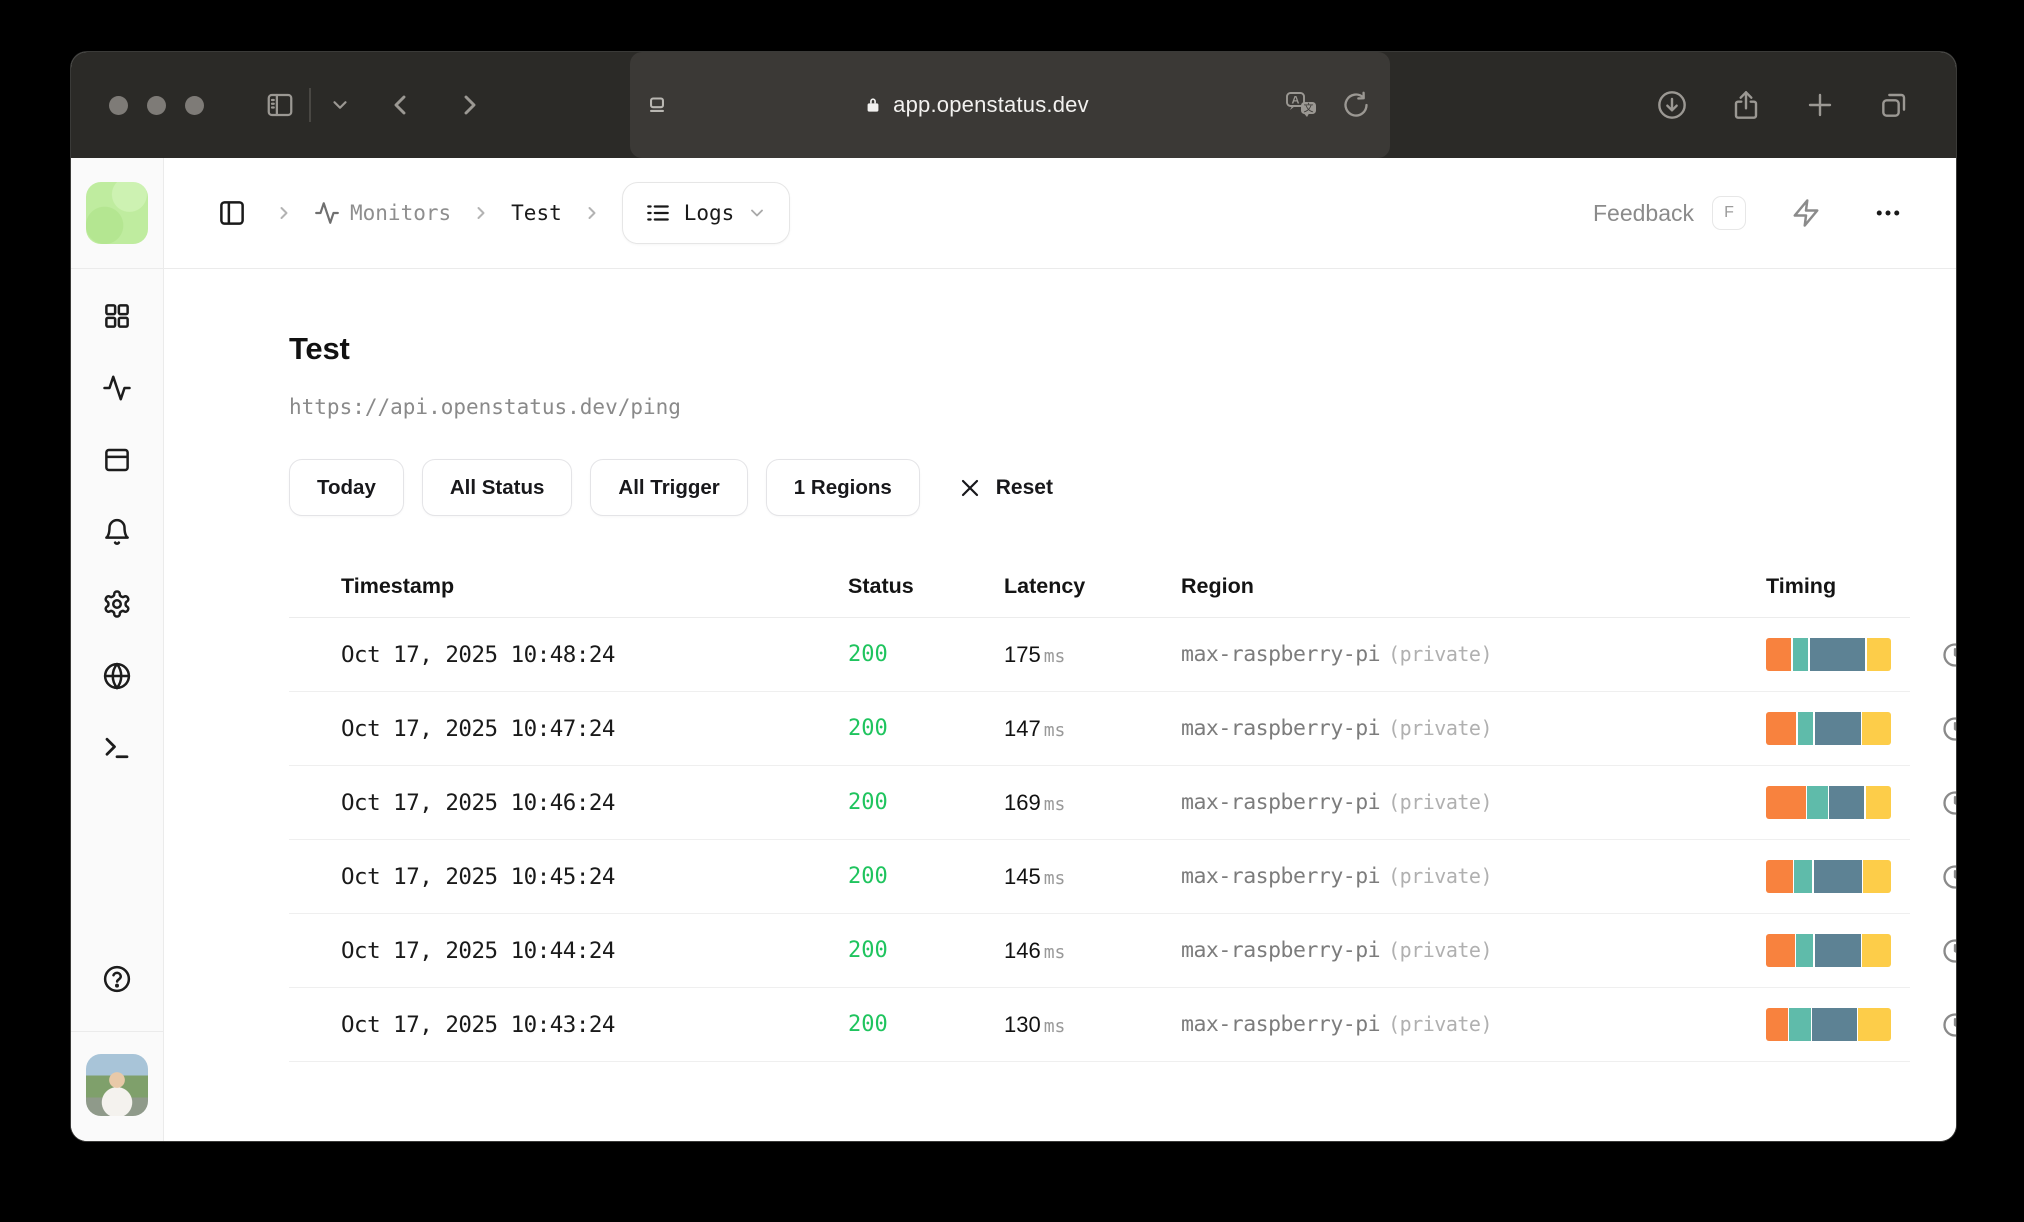 The width and height of the screenshot is (2024, 1222). What do you see at coordinates (478, 1024) in the screenshot?
I see `cell-timestamp: Oct 17, 2025 10:43:24` at bounding box center [478, 1024].